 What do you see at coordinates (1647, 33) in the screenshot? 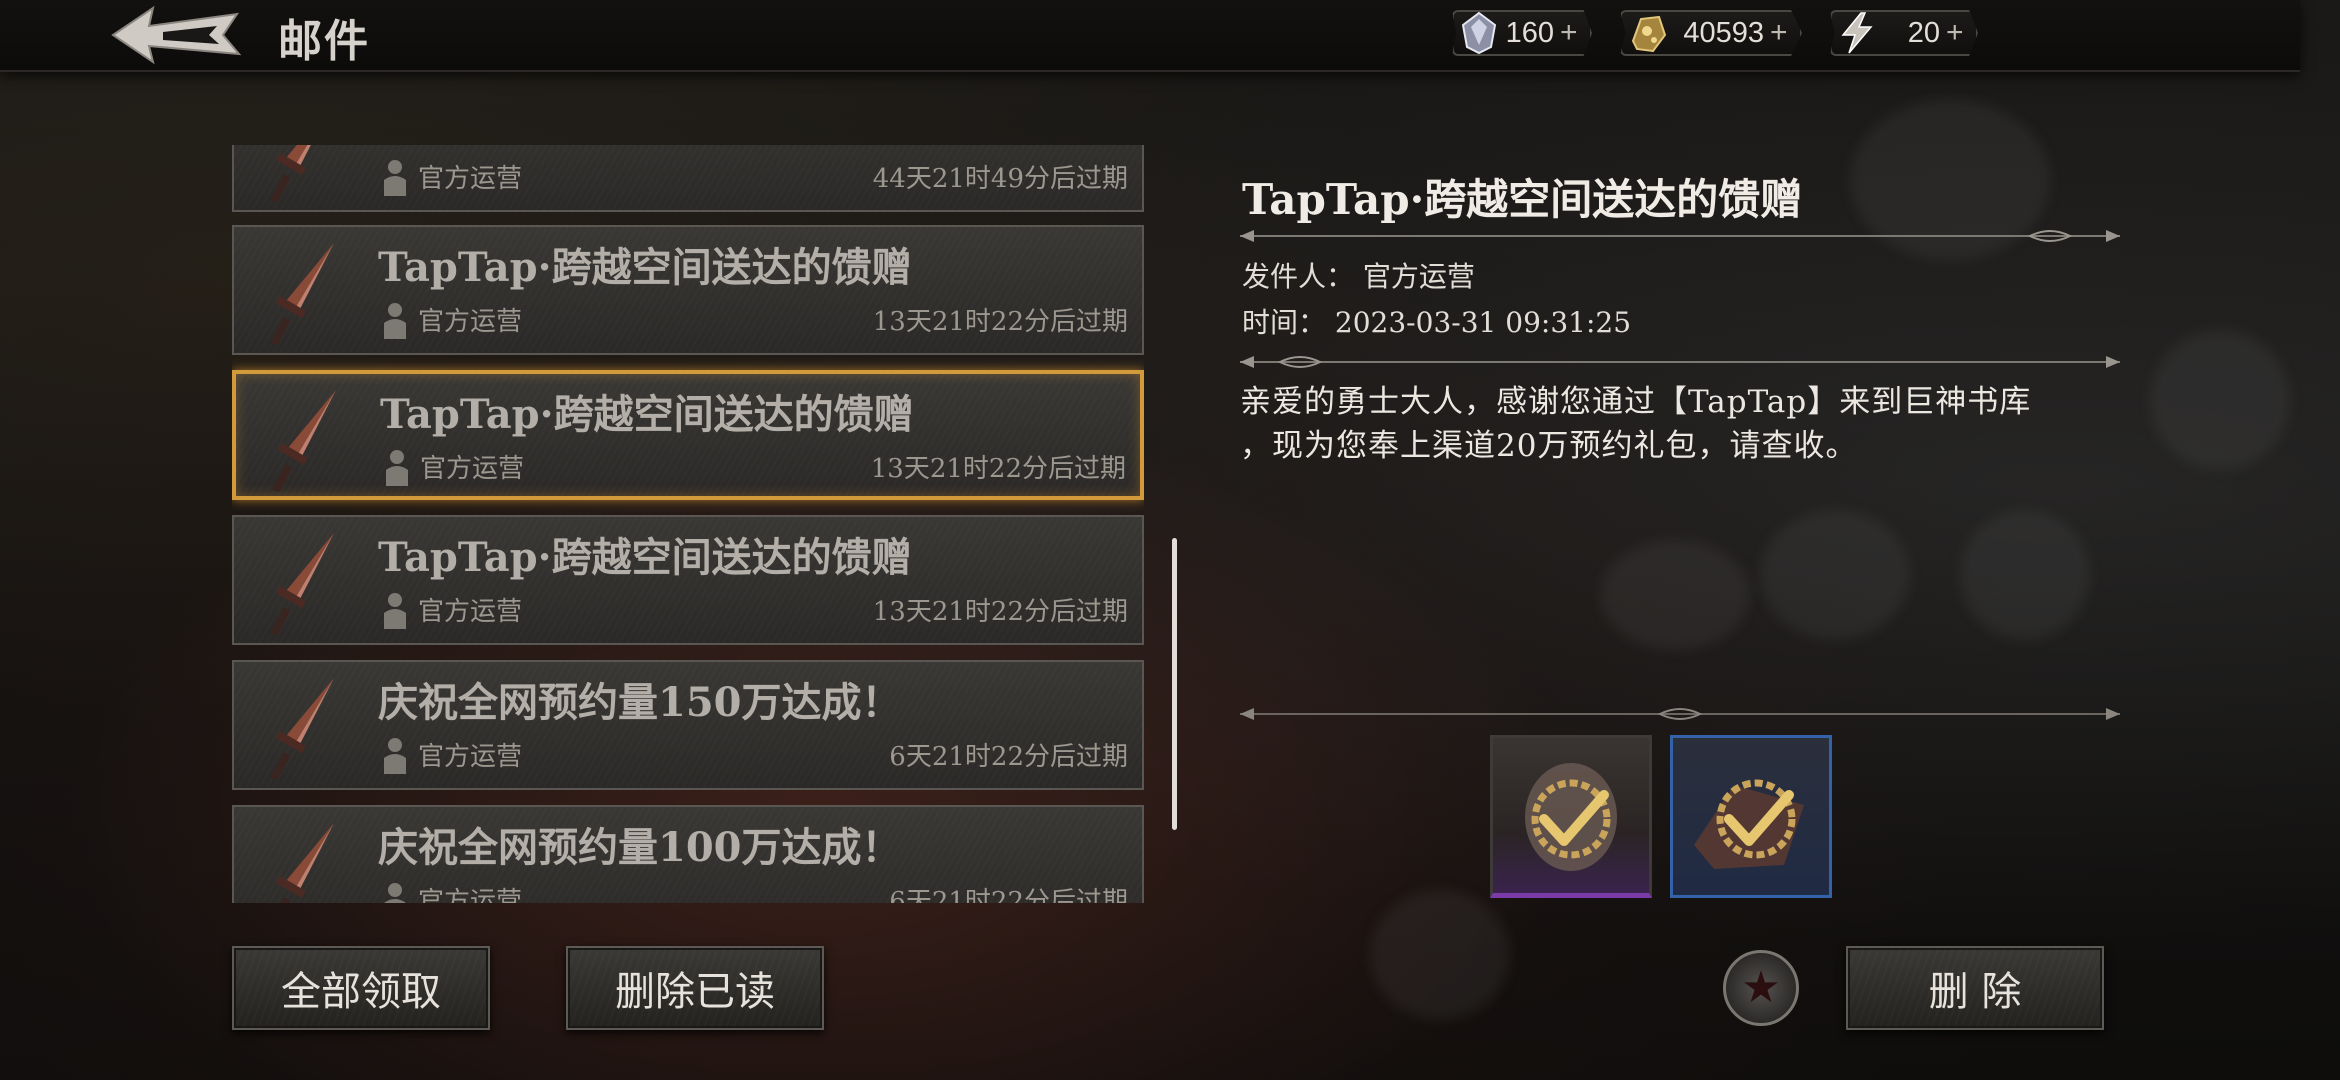
I see `gold-ore-icon` at bounding box center [1647, 33].